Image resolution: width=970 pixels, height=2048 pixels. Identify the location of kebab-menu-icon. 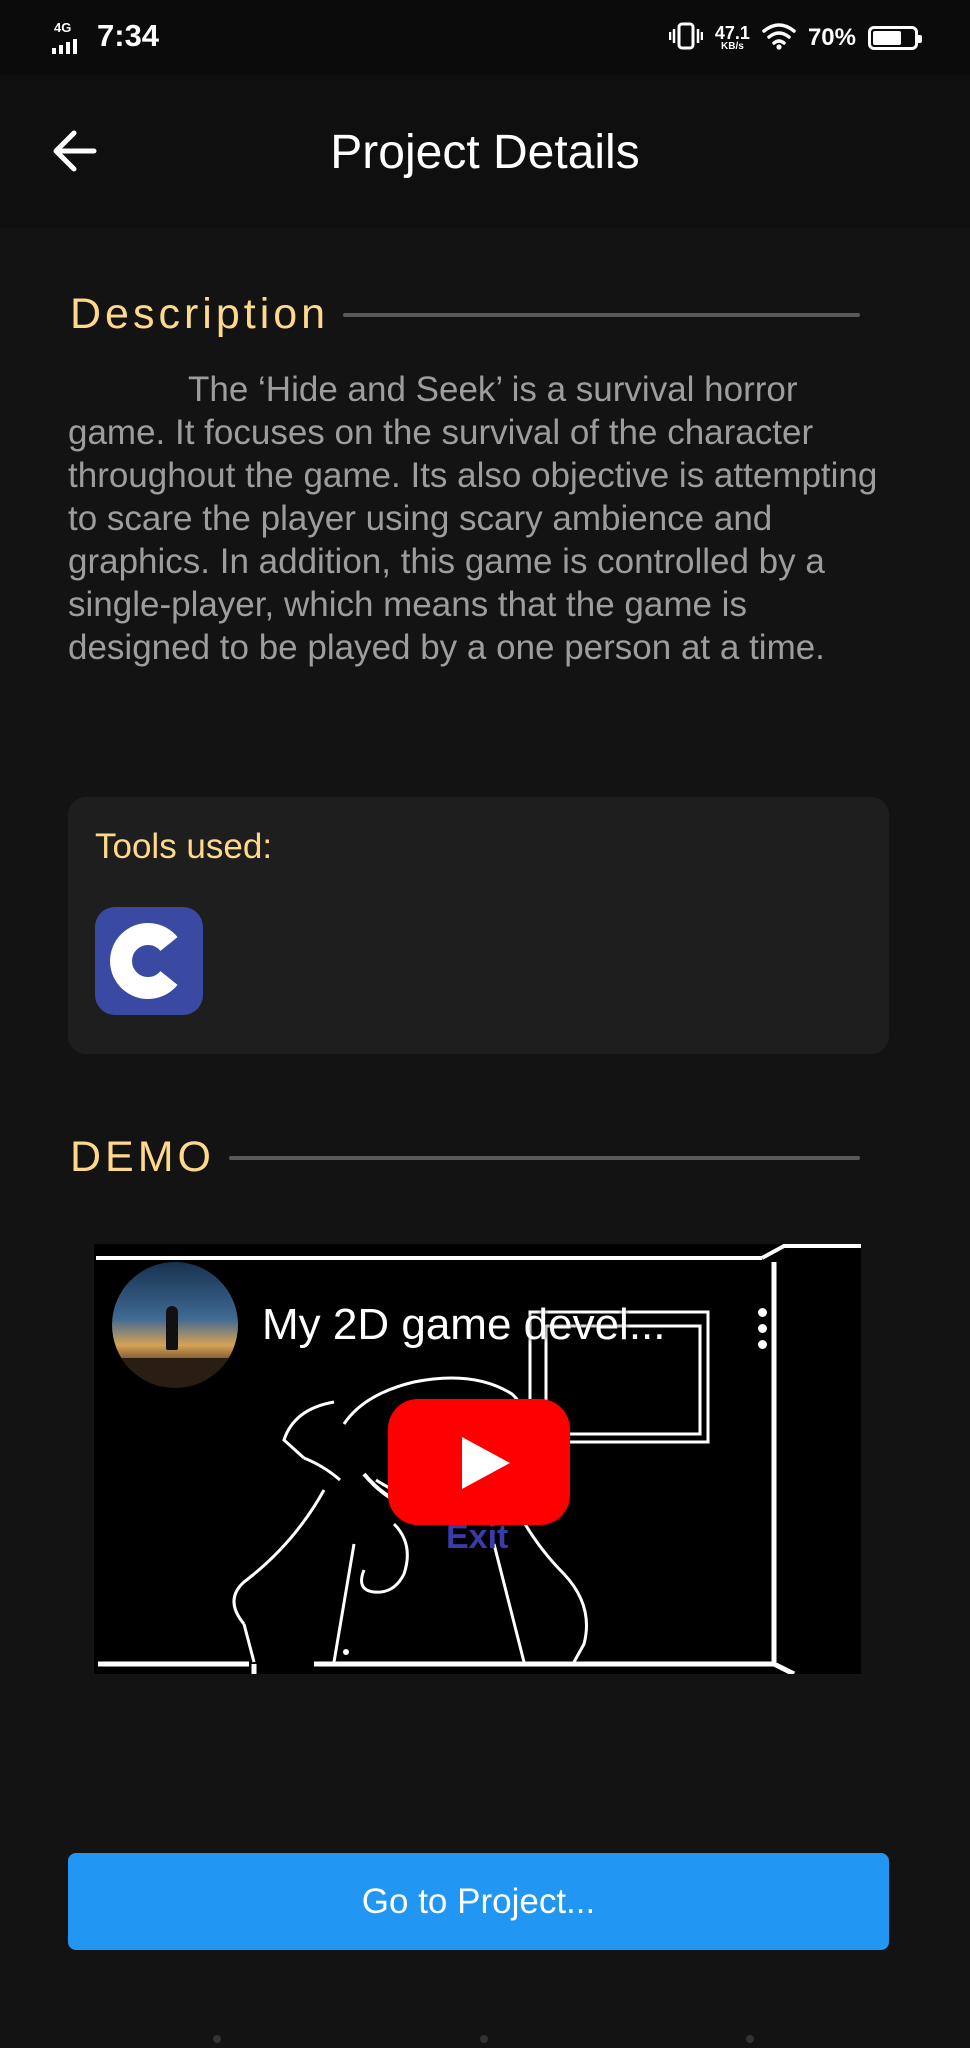
(762, 1332).